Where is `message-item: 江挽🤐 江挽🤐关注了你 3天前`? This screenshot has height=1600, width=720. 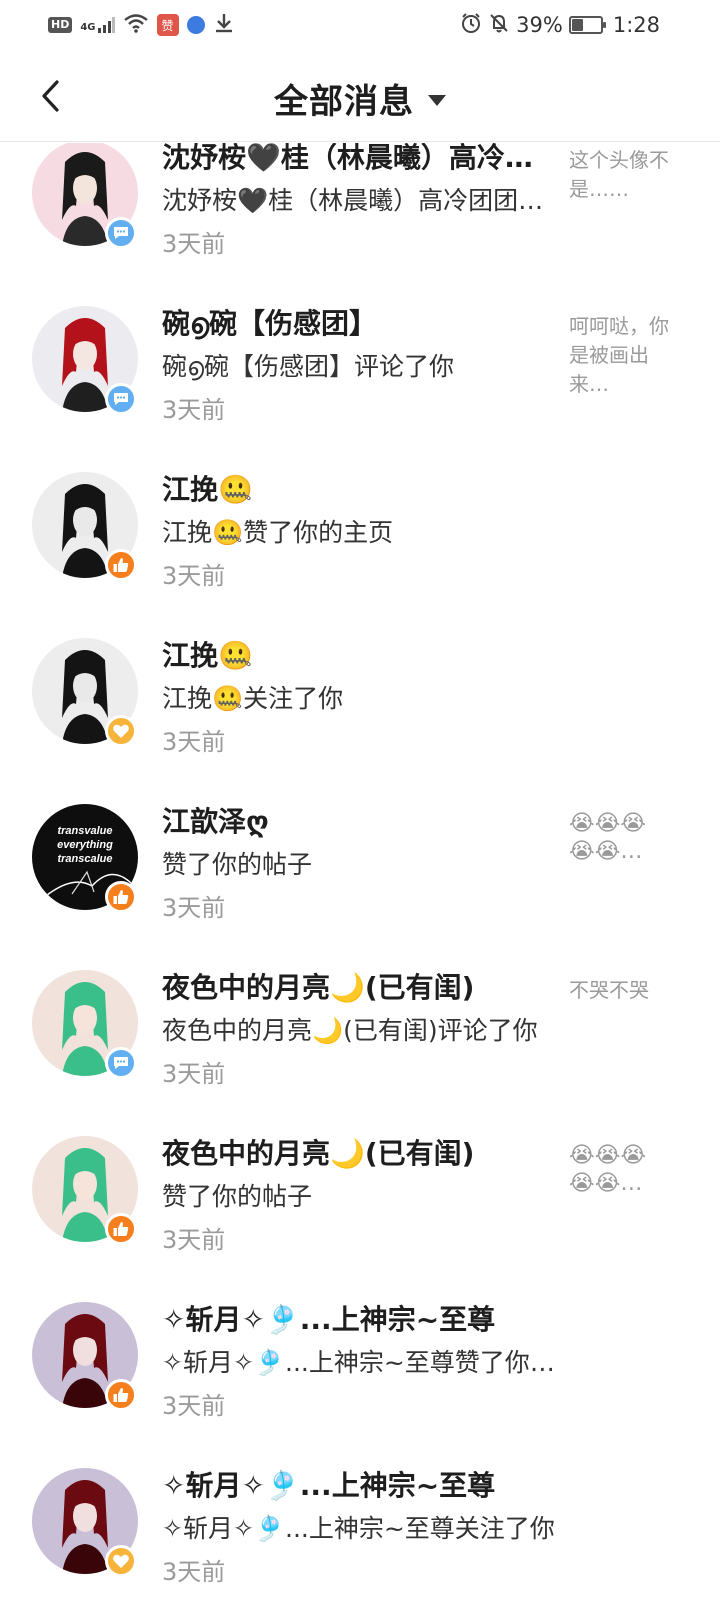 message-item: 江挽🤐 江挽🤐关注了你 3天前 is located at coordinates (360, 671).